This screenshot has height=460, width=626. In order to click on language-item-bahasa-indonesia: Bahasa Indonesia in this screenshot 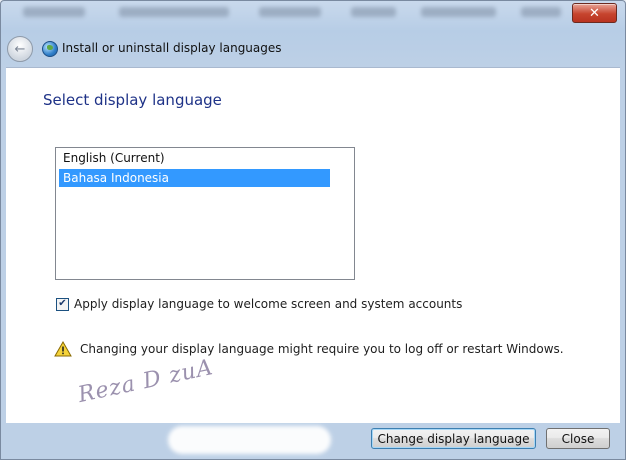, I will do `click(194, 178)`.